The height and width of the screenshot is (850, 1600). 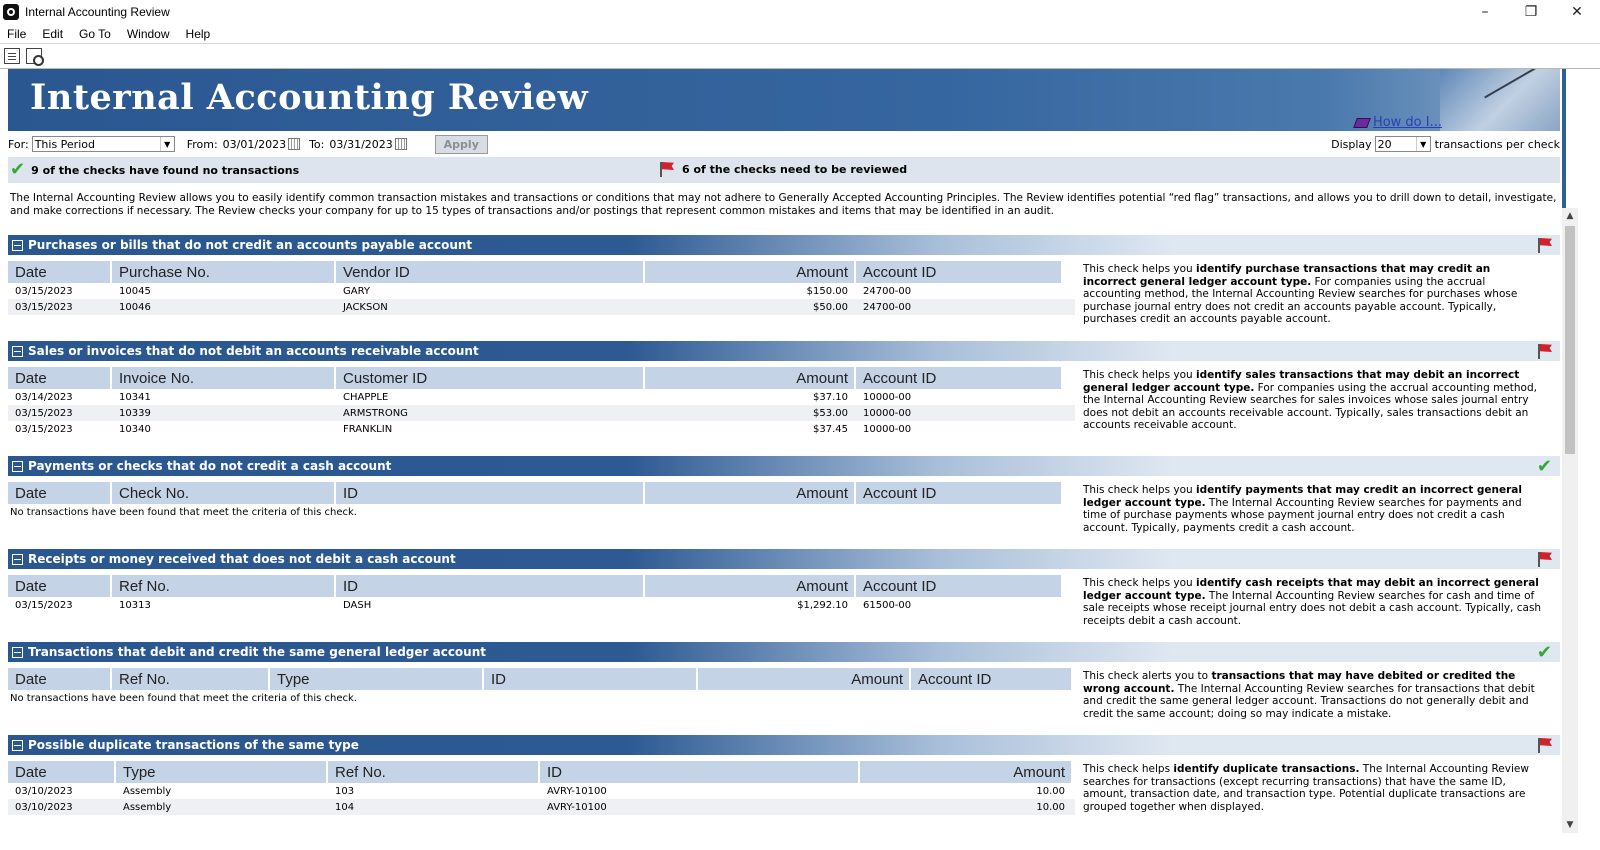 What do you see at coordinates (461, 144) in the screenshot?
I see `apply-button: Apply` at bounding box center [461, 144].